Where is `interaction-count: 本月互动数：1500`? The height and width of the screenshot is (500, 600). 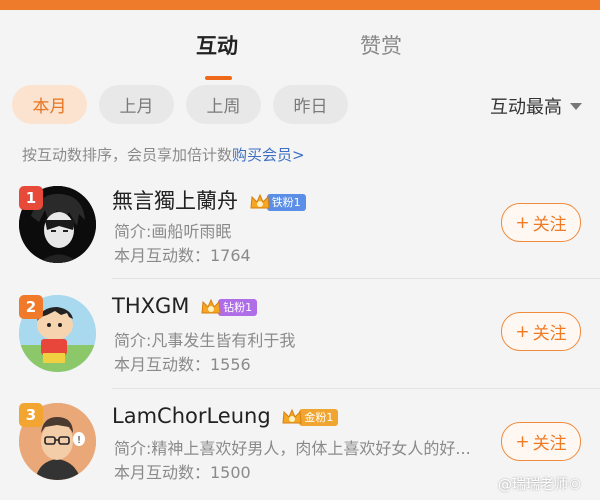 interaction-count: 本月互动数：1500 is located at coordinates (182, 472).